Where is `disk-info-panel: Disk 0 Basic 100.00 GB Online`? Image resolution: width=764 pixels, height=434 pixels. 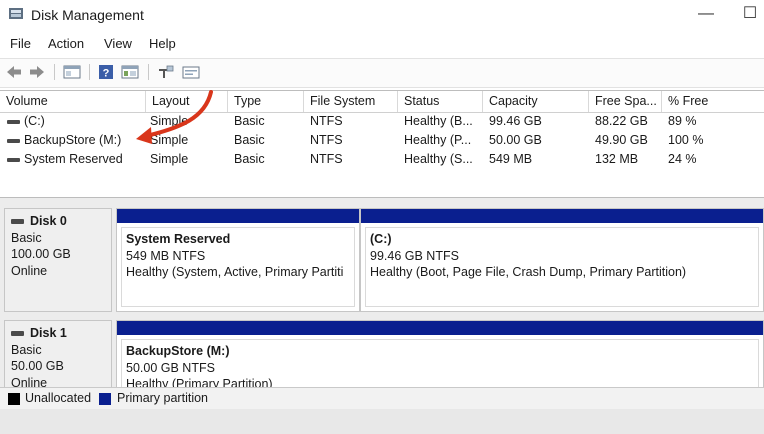 disk-info-panel: Disk 0 Basic 100.00 GB Online is located at coordinates (58, 260).